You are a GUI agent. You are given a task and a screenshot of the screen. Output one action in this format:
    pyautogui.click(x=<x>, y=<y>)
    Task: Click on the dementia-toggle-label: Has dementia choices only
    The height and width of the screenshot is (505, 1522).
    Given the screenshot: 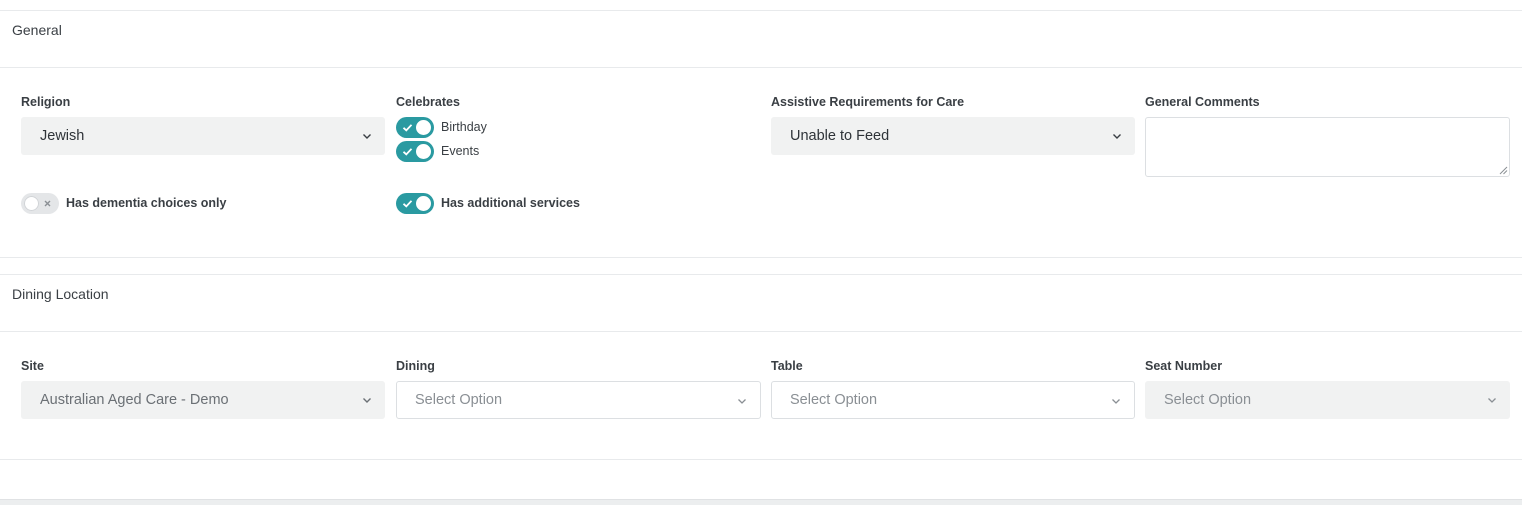 What is the action you would take?
    pyautogui.click(x=146, y=203)
    